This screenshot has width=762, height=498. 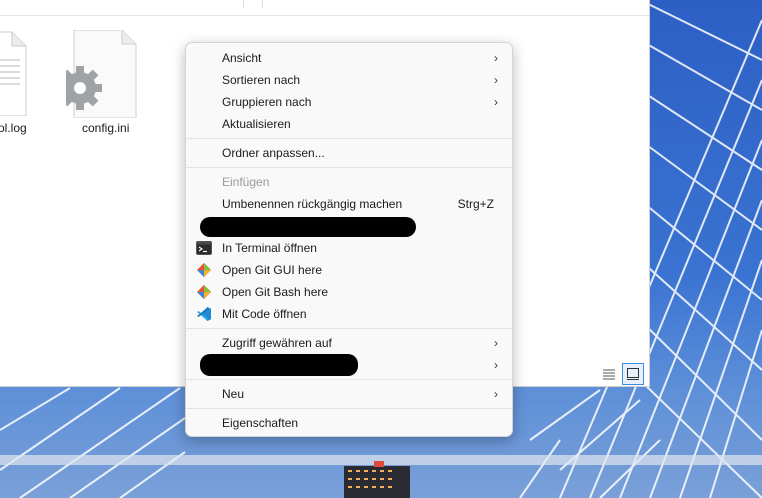 I want to click on menu-item-label: Gruppieren nach, so click(x=267, y=102).